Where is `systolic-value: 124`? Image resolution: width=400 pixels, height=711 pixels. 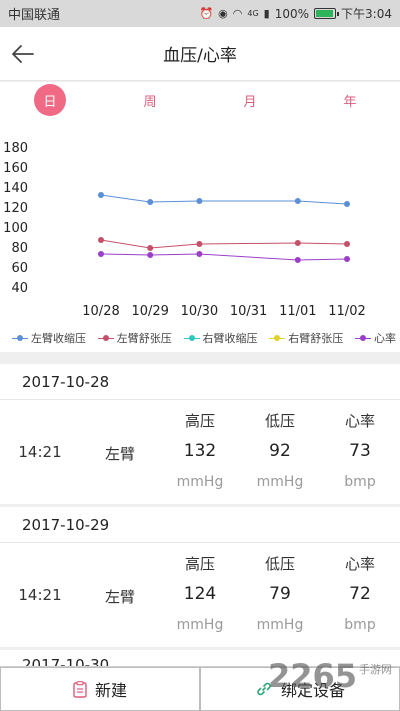
systolic-value: 124 is located at coordinates (200, 594).